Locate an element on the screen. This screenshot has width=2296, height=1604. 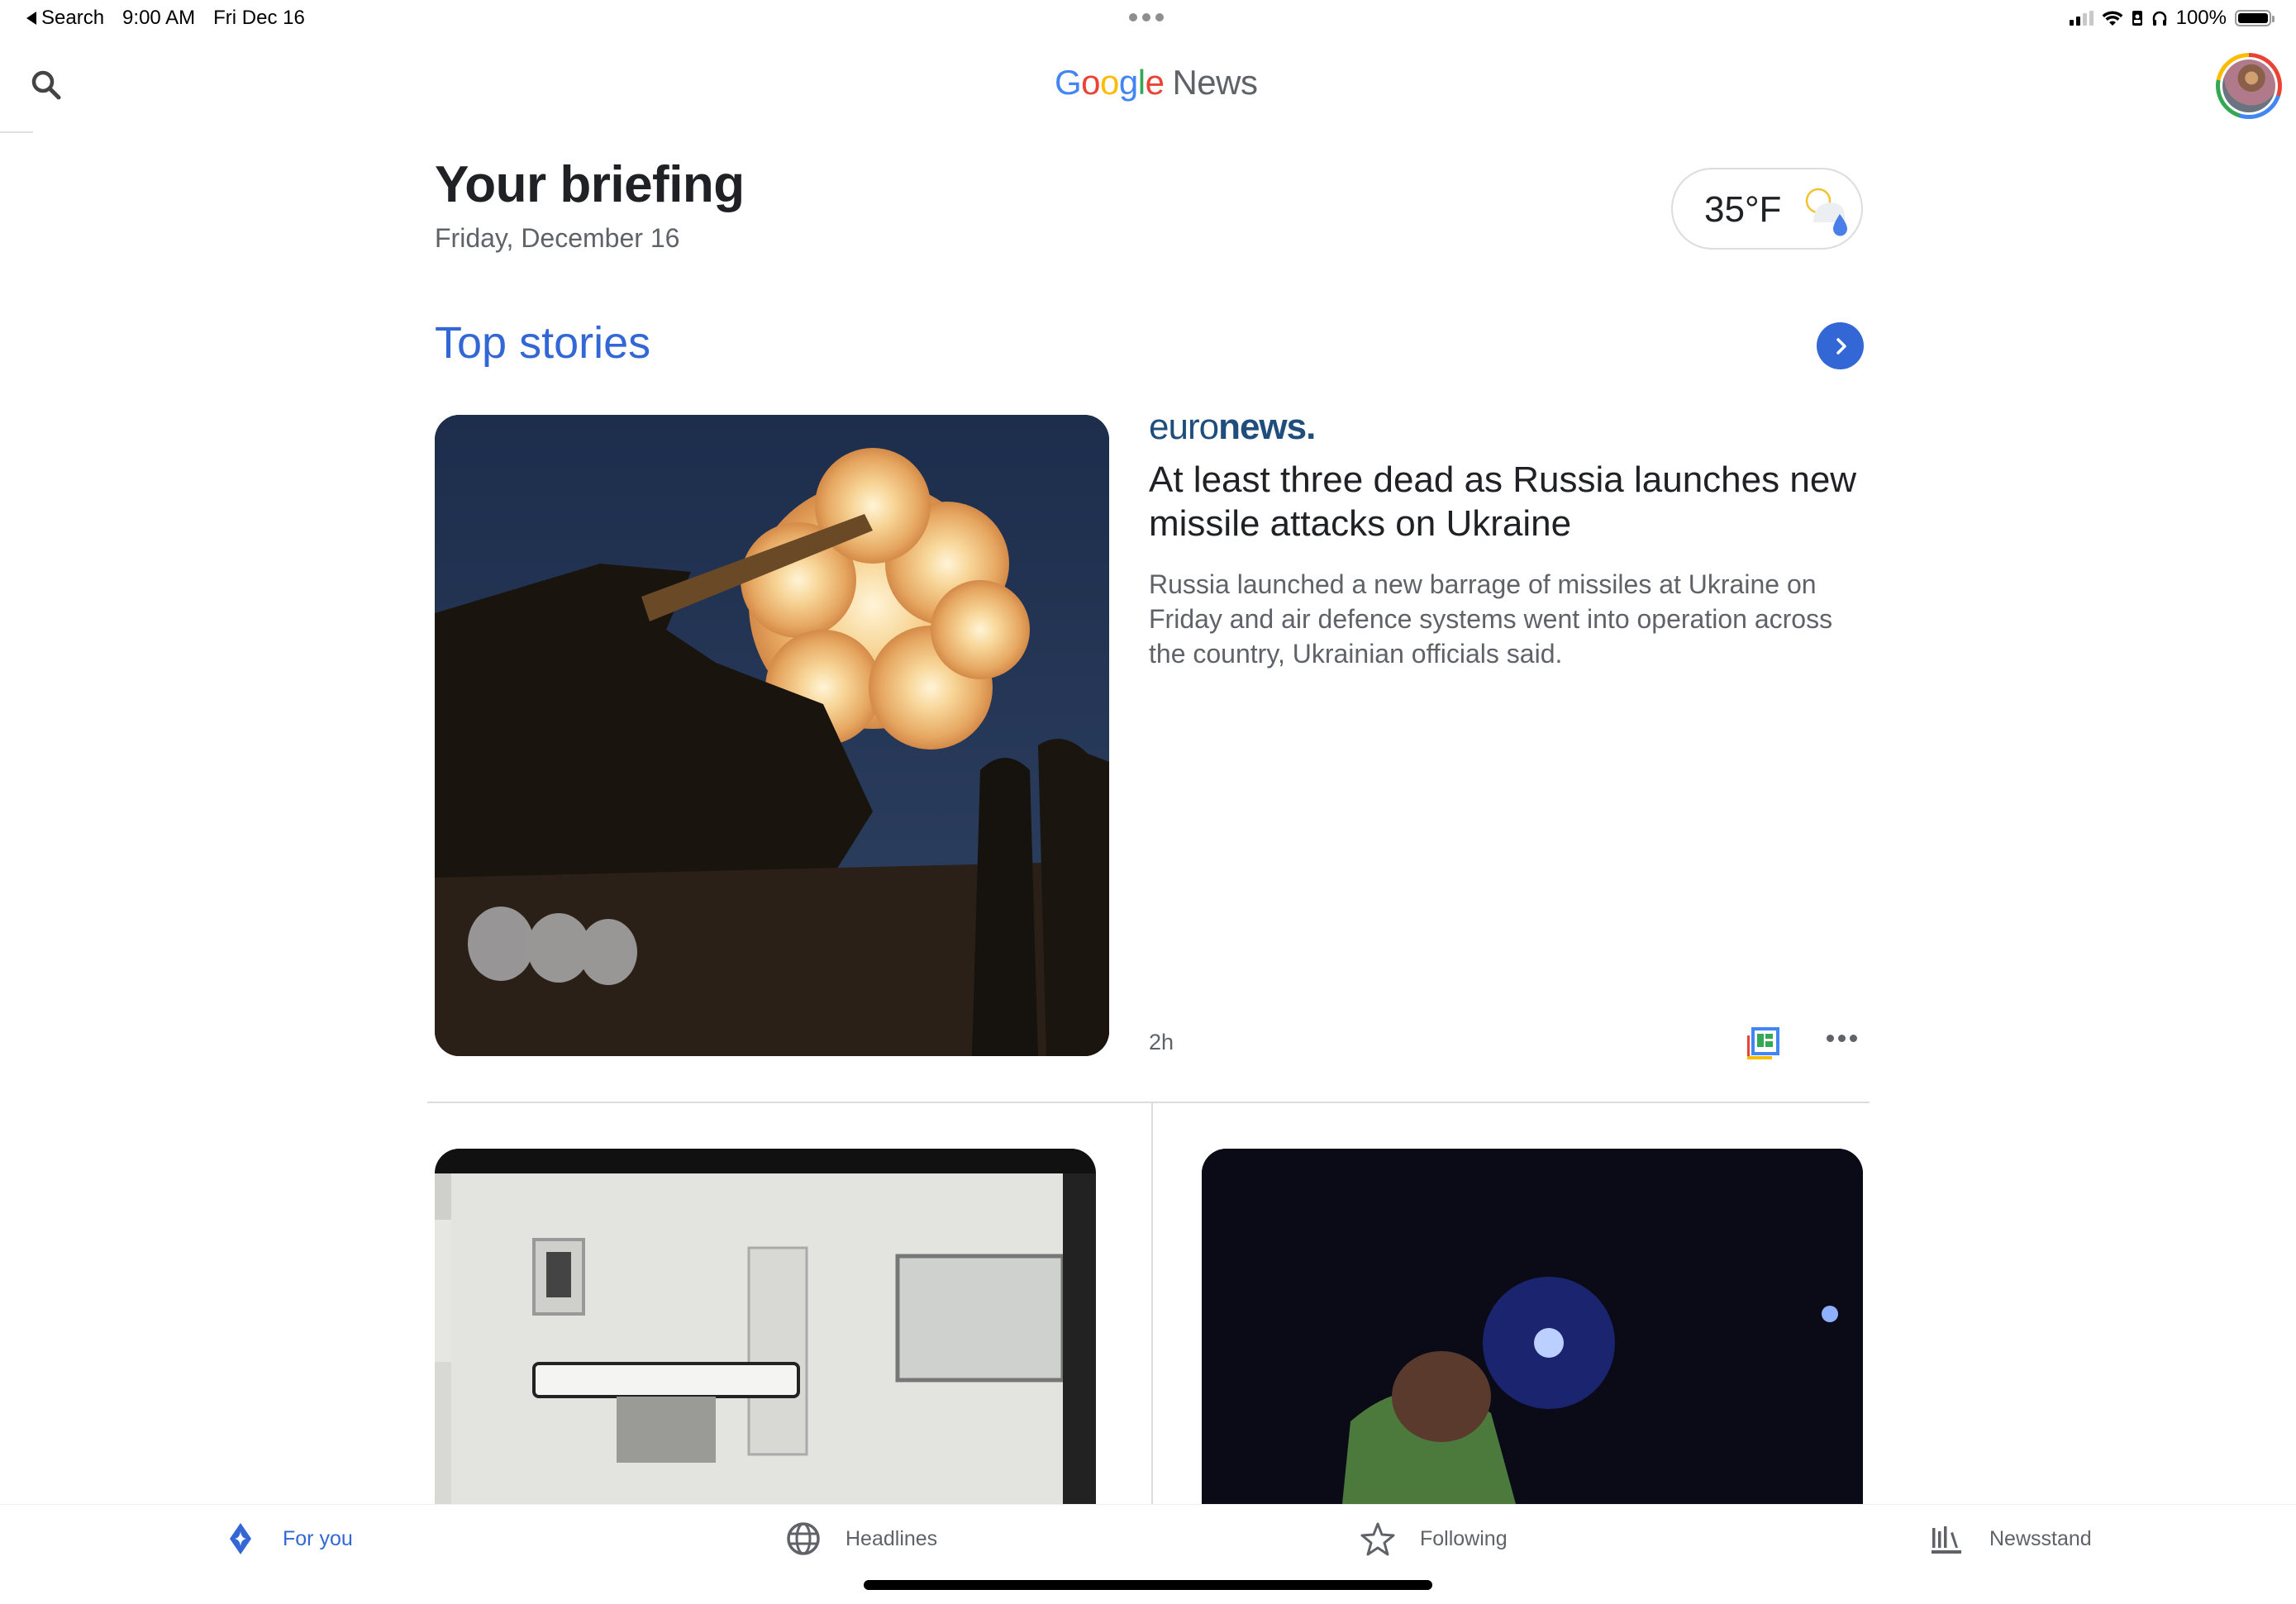
weather-chip: 35°F is located at coordinates (1767, 209).